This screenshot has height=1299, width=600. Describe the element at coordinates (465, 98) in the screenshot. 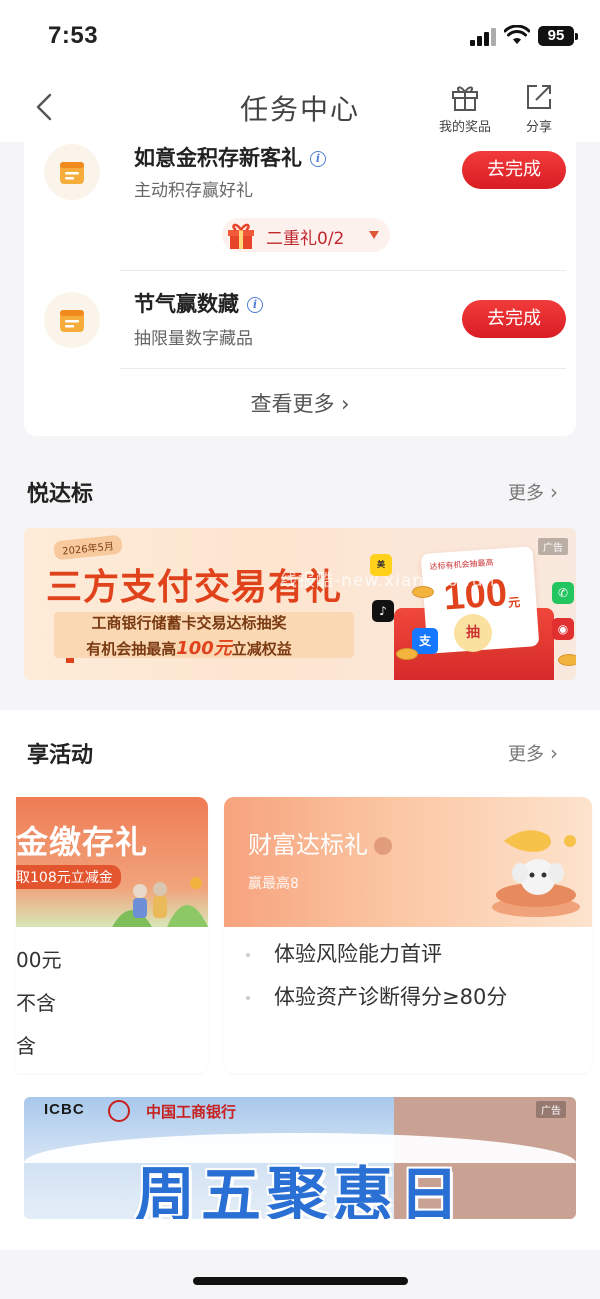

I see `gift-box-icon` at that location.